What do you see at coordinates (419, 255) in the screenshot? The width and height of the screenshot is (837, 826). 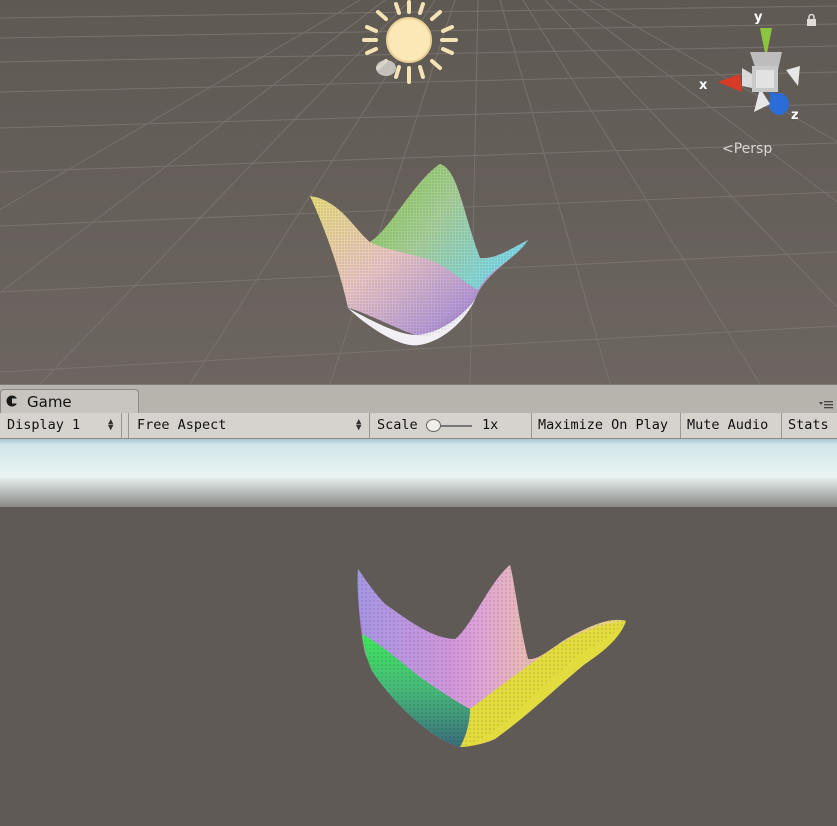 I see `wave-surface-scene` at bounding box center [419, 255].